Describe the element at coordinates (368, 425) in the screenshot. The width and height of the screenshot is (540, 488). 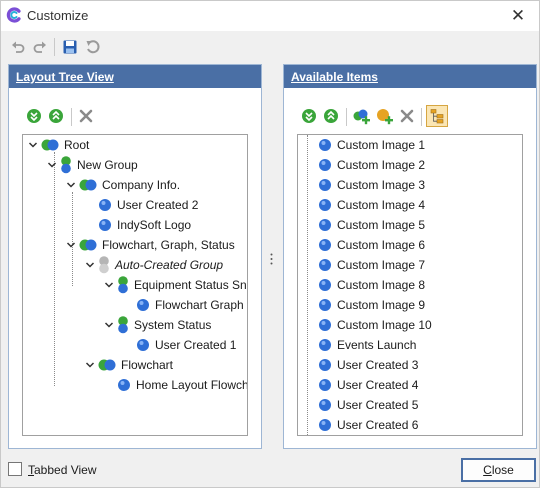
I see `list-item: User Created 6` at that location.